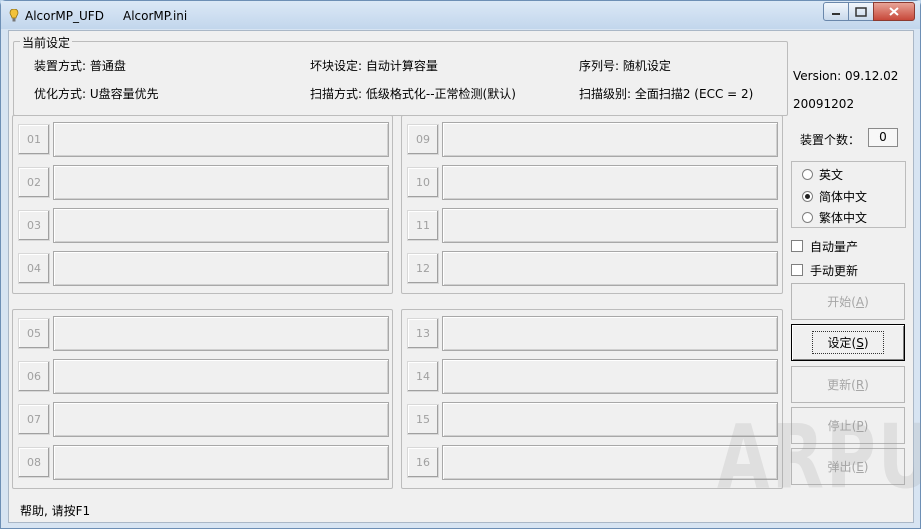  I want to click on port-row: 11, so click(592, 224).